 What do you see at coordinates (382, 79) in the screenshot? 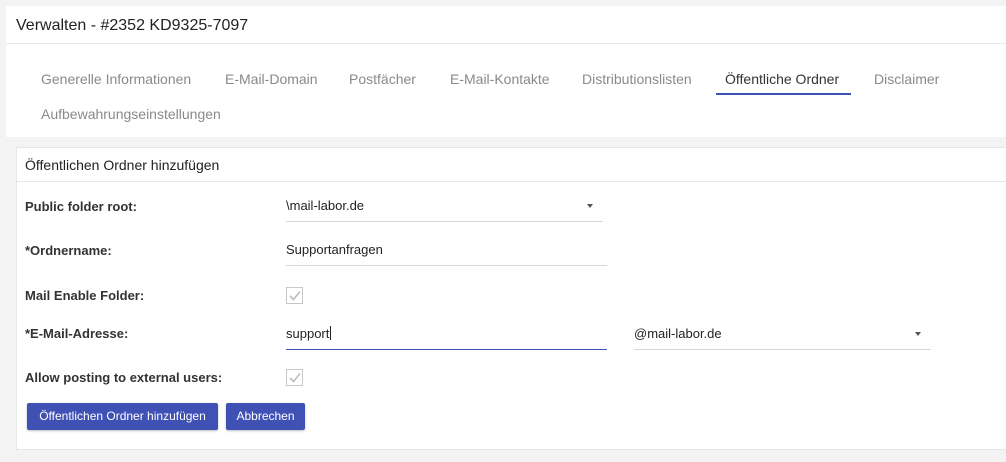
I see `tab-mailboxes: Postfächer` at bounding box center [382, 79].